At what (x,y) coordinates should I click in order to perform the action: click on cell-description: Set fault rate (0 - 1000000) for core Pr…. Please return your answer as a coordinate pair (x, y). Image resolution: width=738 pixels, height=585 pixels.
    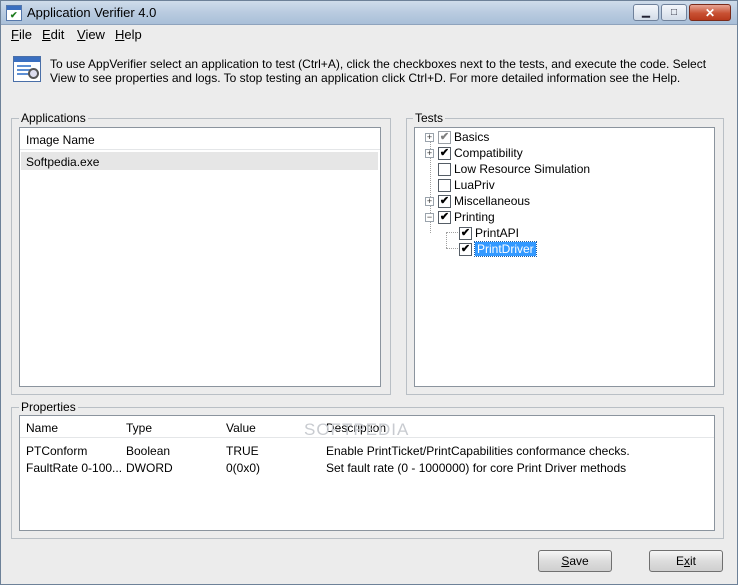
    Looking at the image, I should click on (476, 468).